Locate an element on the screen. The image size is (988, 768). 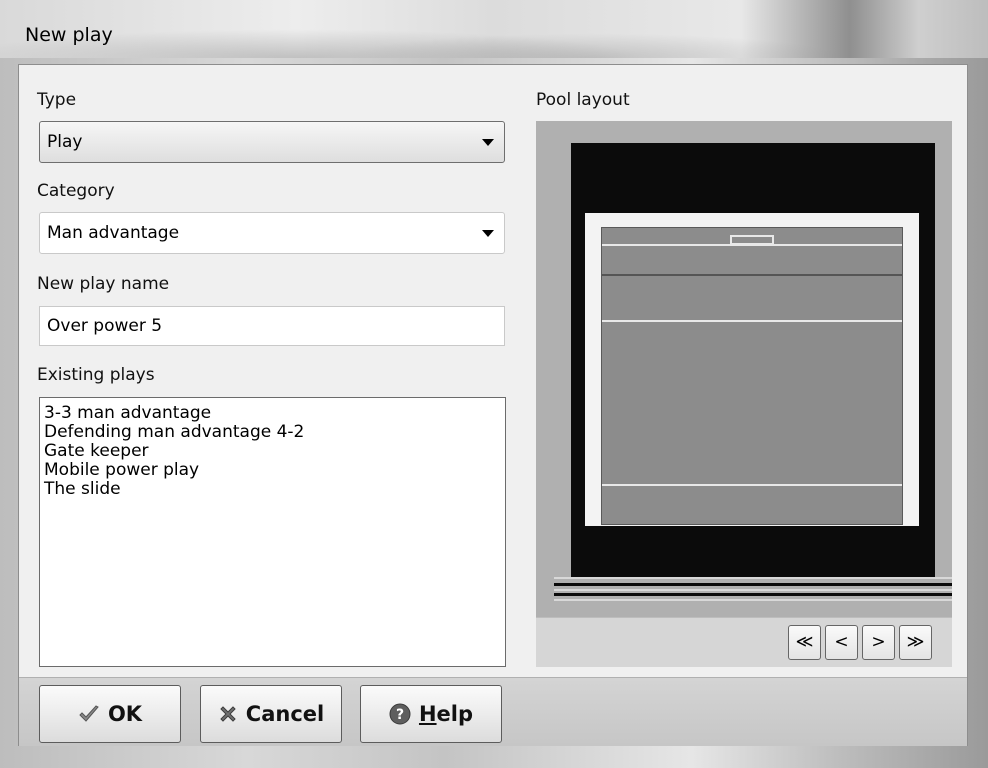
type-label: Type is located at coordinates (57, 100).